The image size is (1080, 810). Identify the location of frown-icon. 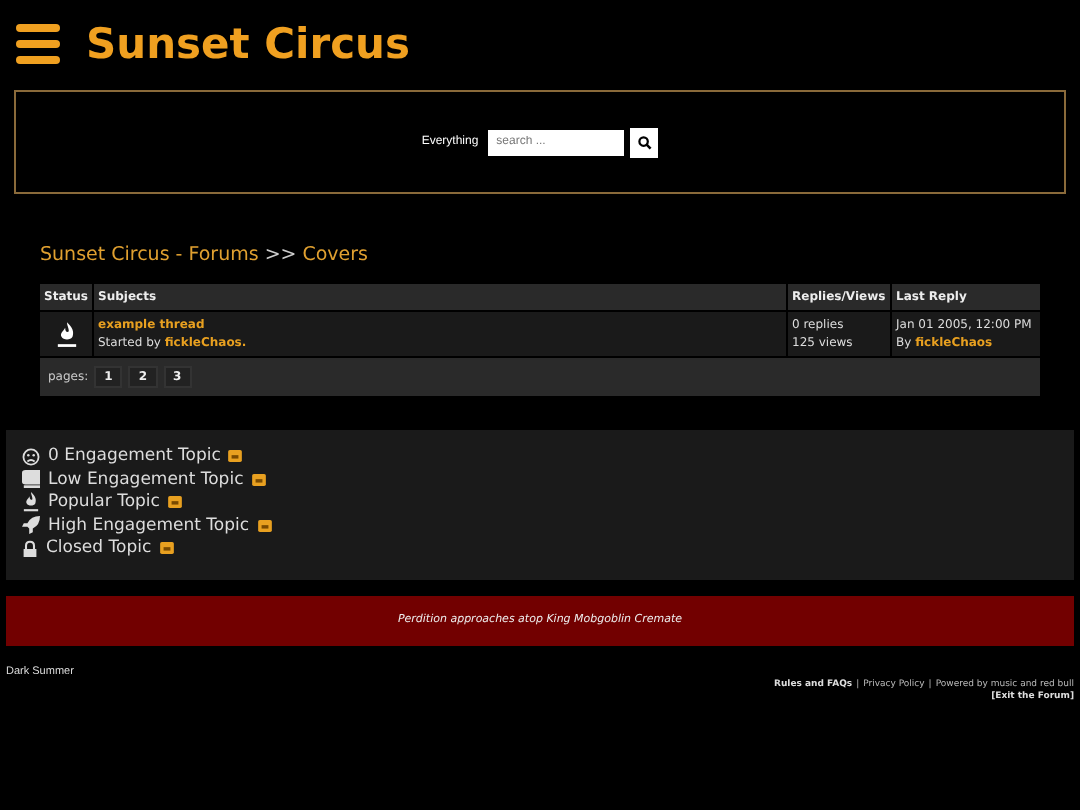
(31, 456).